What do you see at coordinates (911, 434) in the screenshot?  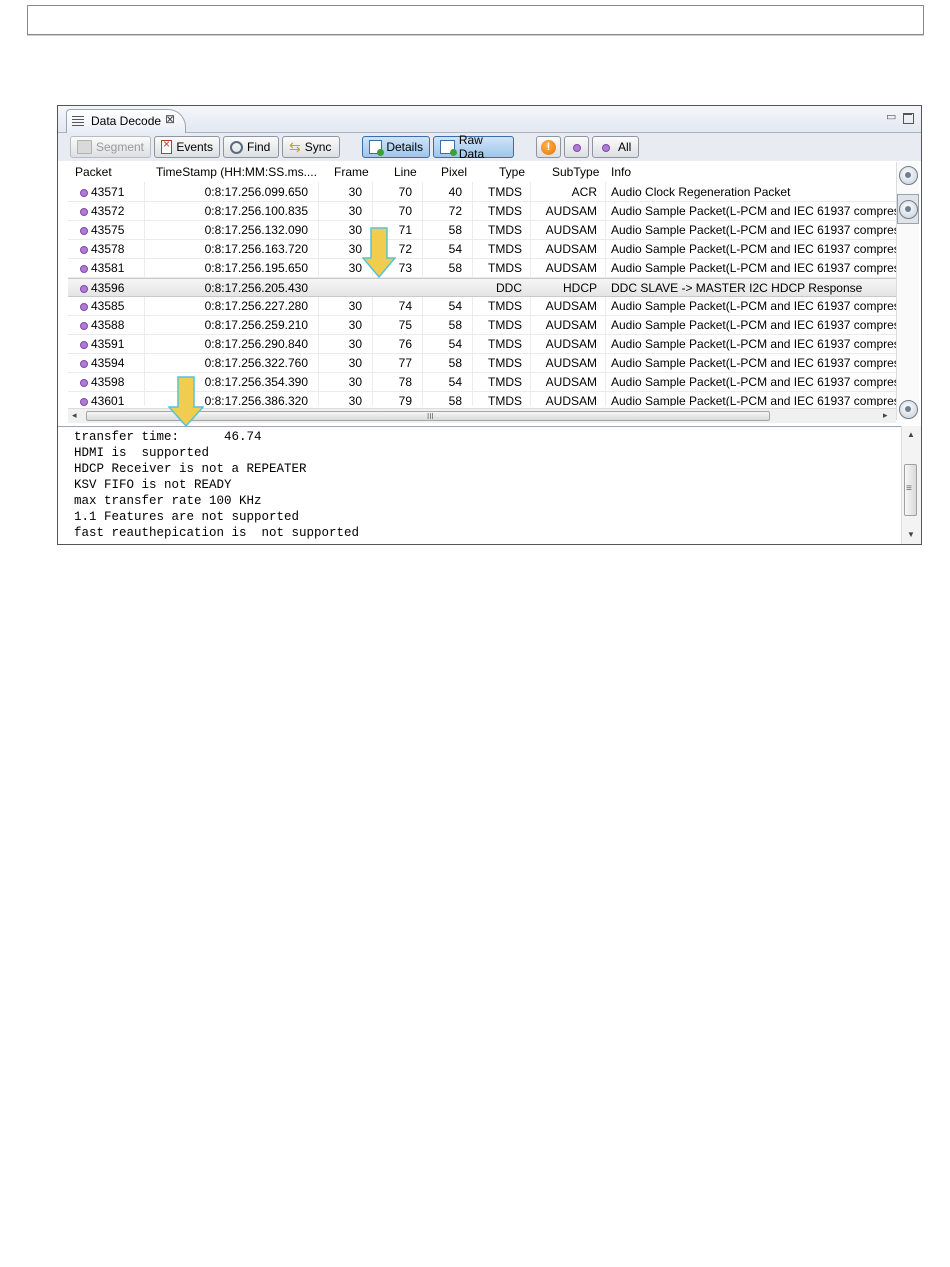 I see `scroll-up-icon: ▲` at bounding box center [911, 434].